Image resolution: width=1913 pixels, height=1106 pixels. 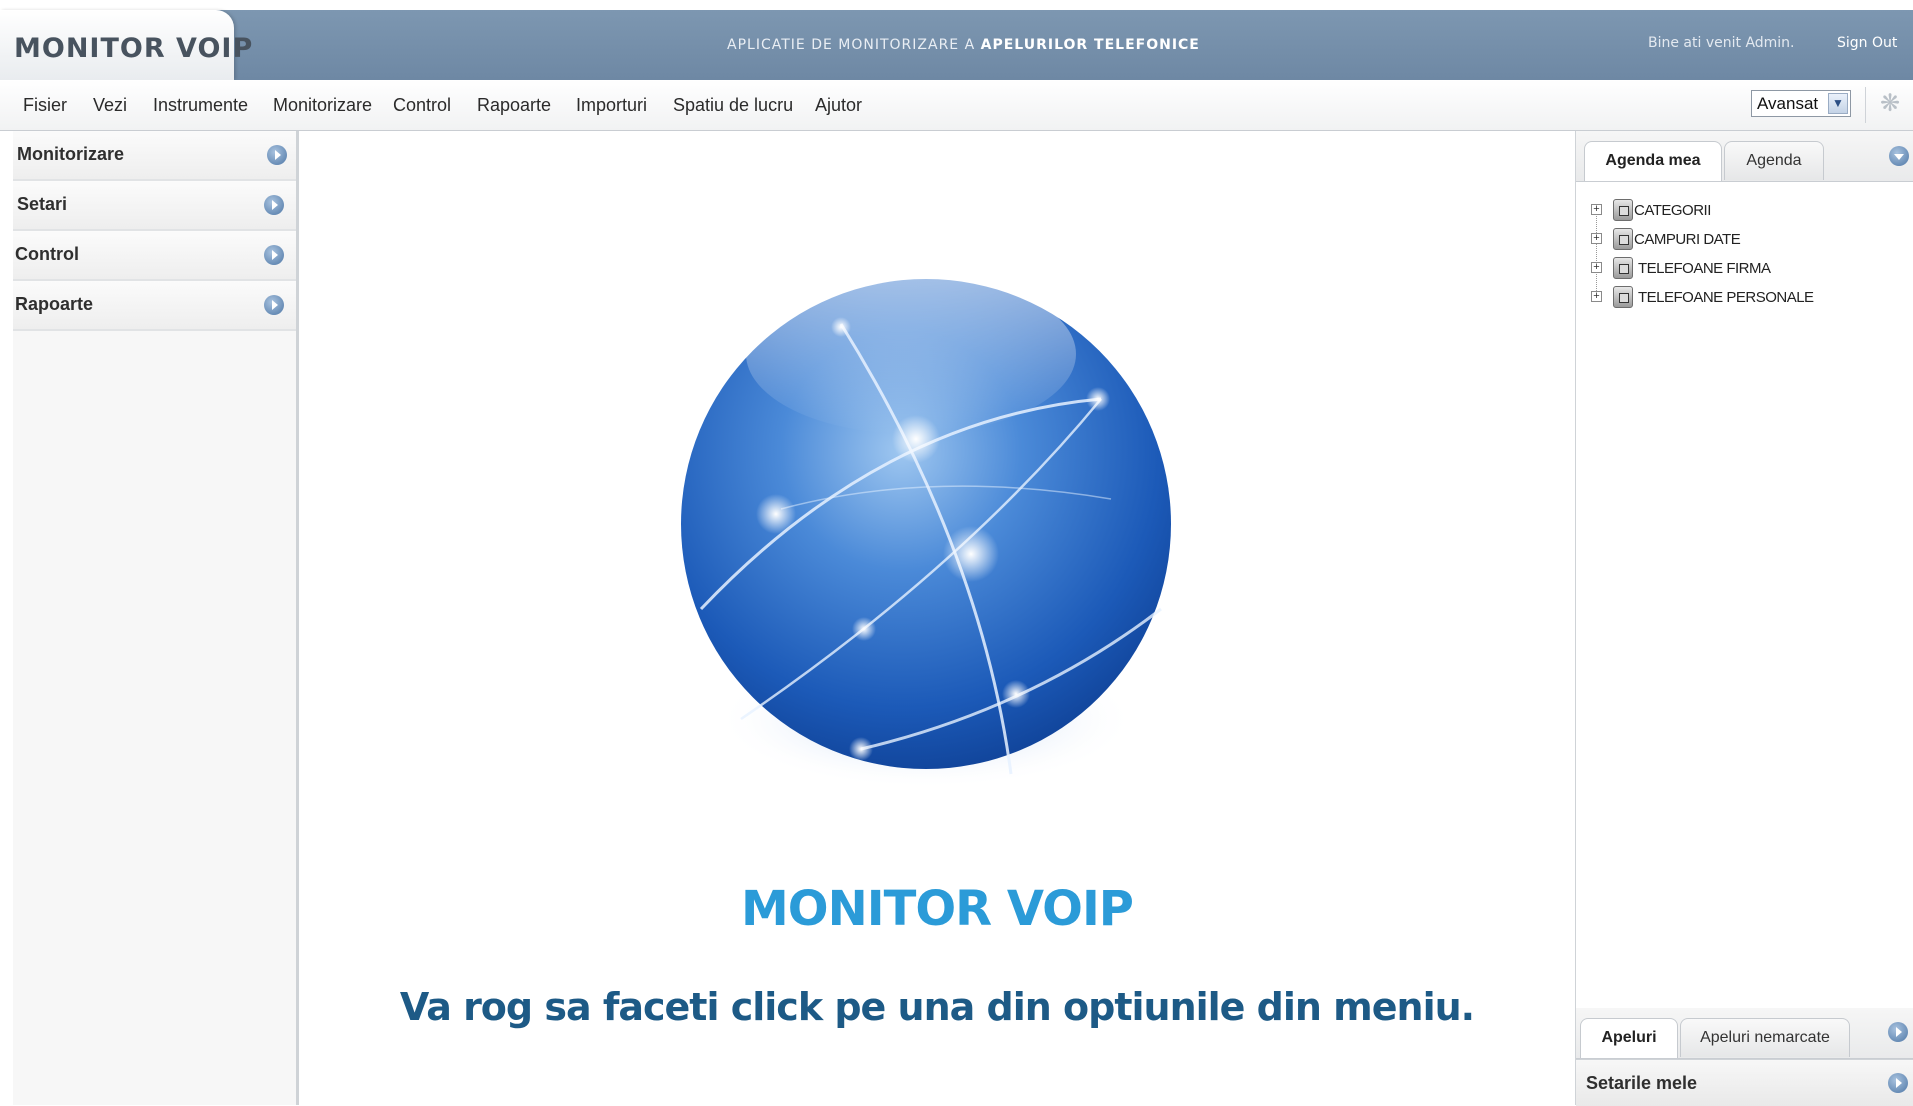 What do you see at coordinates (1865, 105) in the screenshot?
I see `toolbar-divider` at bounding box center [1865, 105].